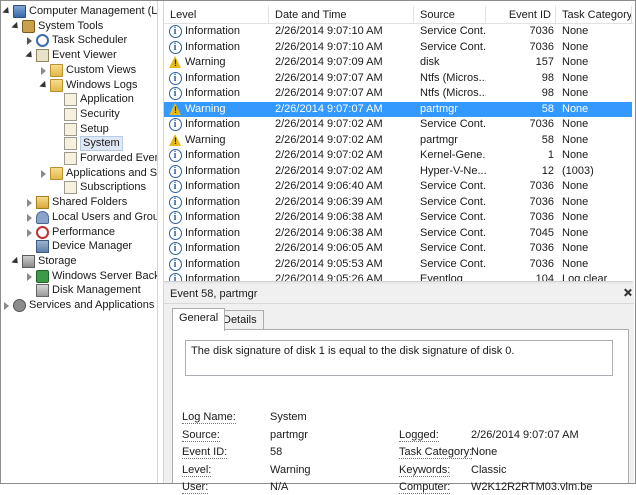  What do you see at coordinates (547, 108) in the screenshot?
I see `event-id-cell: 58` at bounding box center [547, 108].